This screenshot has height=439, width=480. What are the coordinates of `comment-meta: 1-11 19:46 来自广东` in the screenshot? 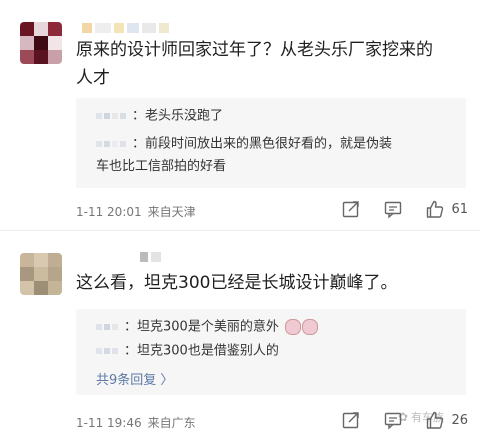 It's located at (136, 422).